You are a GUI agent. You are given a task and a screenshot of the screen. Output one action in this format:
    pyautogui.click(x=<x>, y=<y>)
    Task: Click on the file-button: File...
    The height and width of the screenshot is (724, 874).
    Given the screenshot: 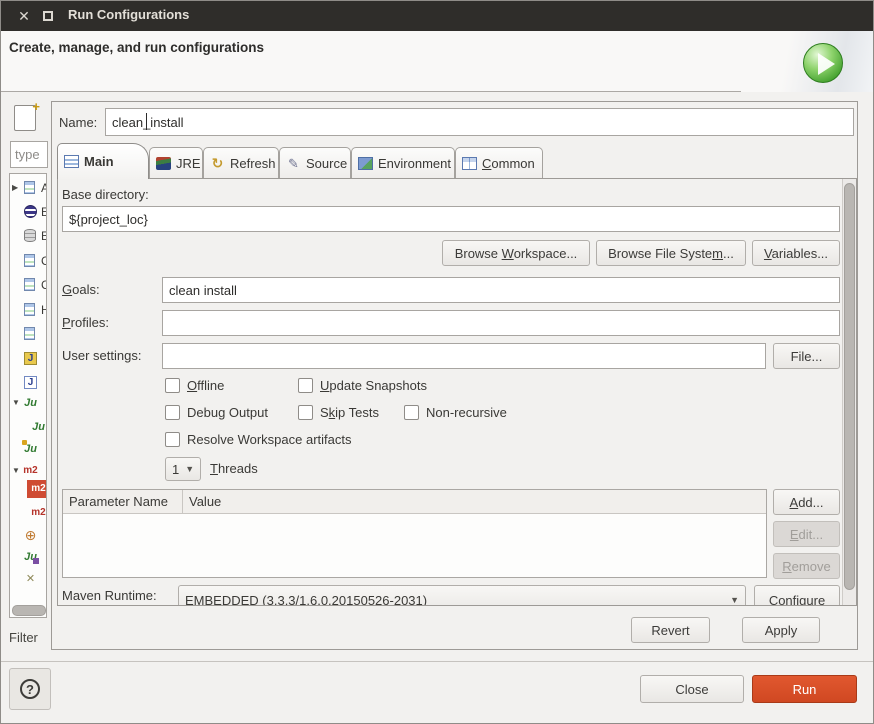 What is the action you would take?
    pyautogui.click(x=806, y=356)
    